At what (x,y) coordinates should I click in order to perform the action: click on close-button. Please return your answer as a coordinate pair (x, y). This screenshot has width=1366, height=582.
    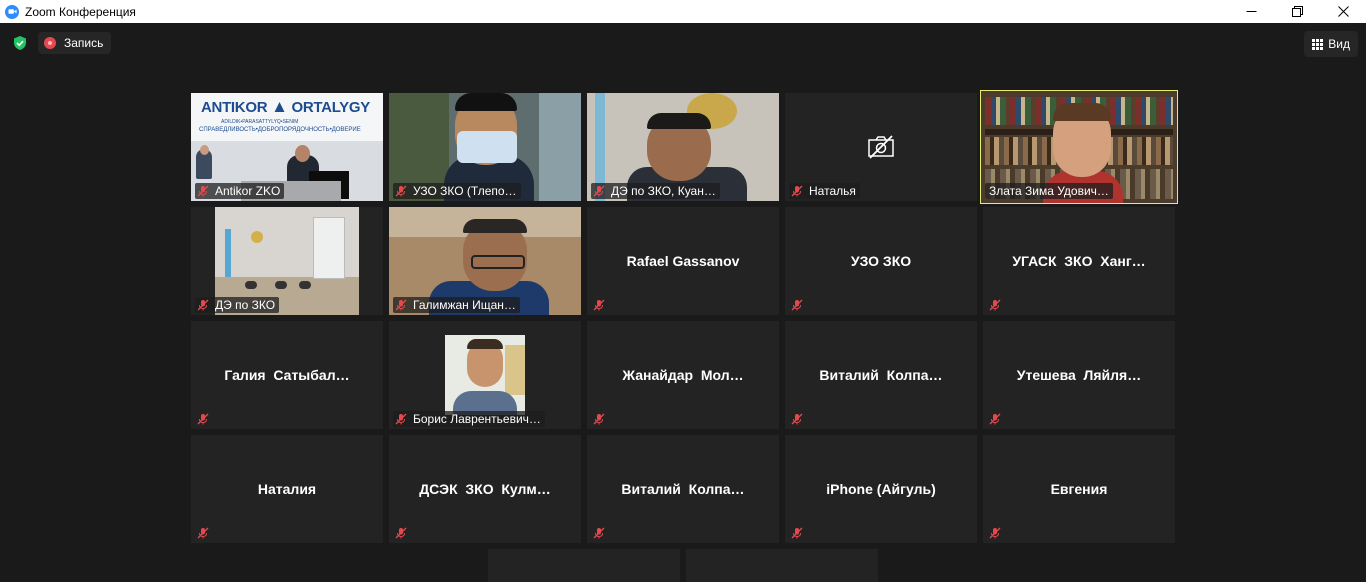
    Looking at the image, I should click on (1343, 11).